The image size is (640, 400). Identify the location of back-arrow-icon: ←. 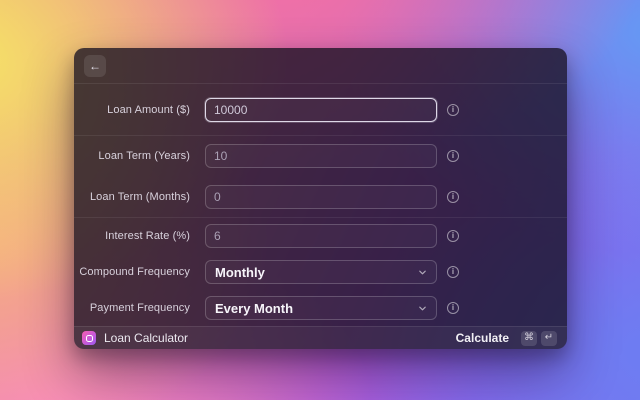
(95, 65).